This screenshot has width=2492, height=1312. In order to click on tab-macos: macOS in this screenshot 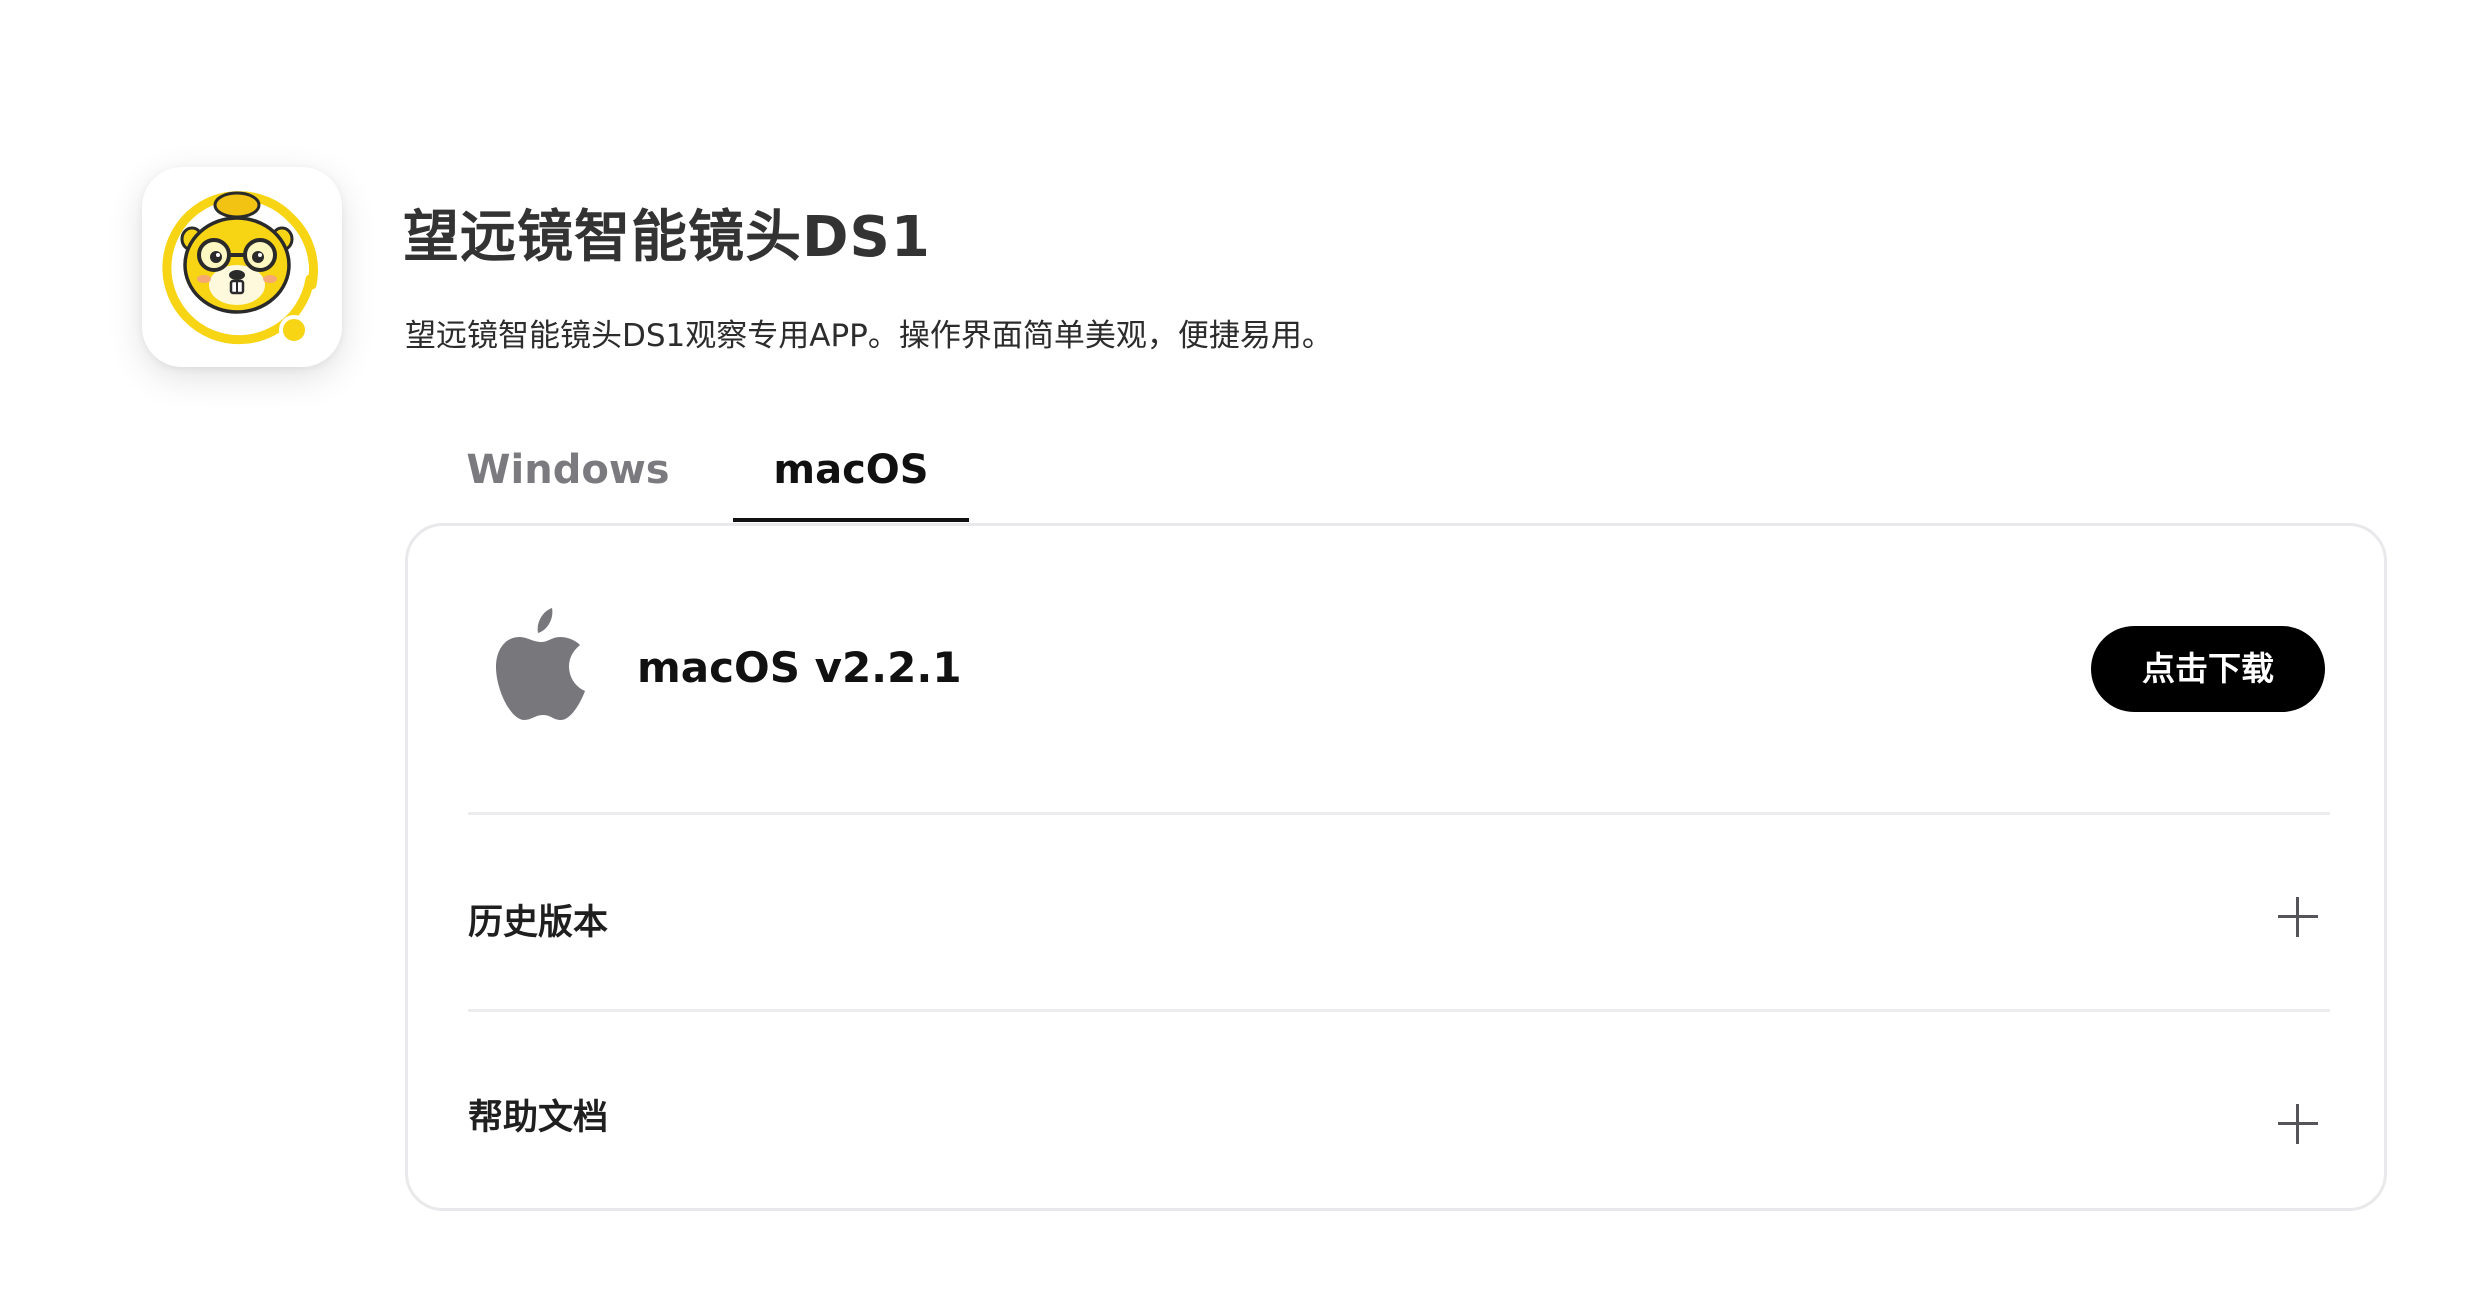, I will do `click(851, 481)`.